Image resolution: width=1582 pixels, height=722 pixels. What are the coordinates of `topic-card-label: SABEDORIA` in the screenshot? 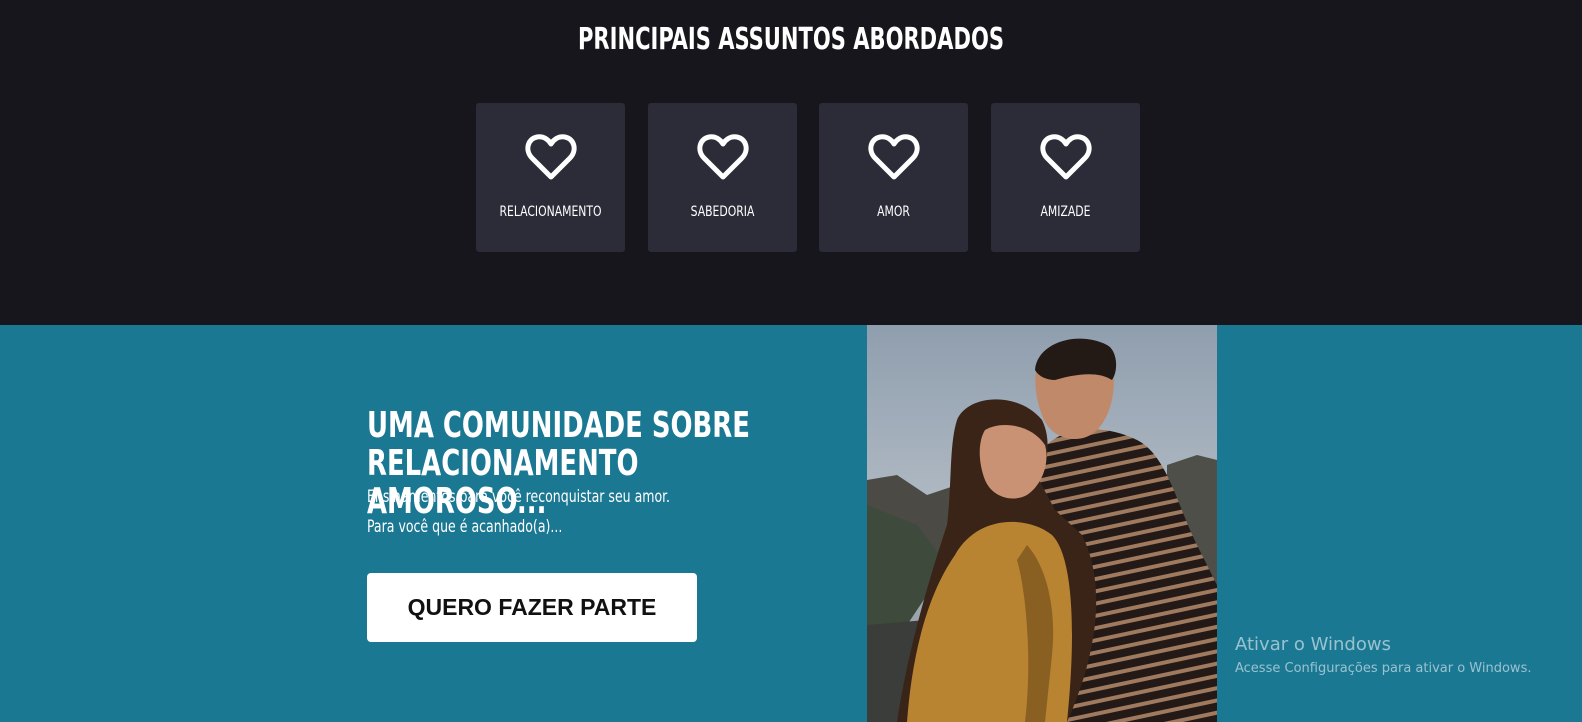 It's located at (722, 212).